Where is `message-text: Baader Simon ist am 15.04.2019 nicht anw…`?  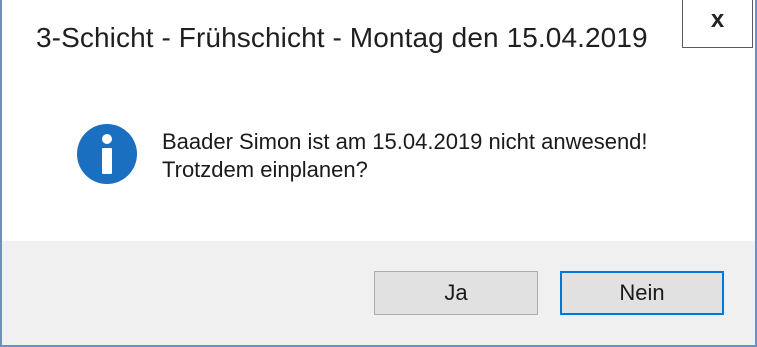
message-text: Baader Simon ist am 15.04.2019 nicht anw… is located at coordinates (405, 156).